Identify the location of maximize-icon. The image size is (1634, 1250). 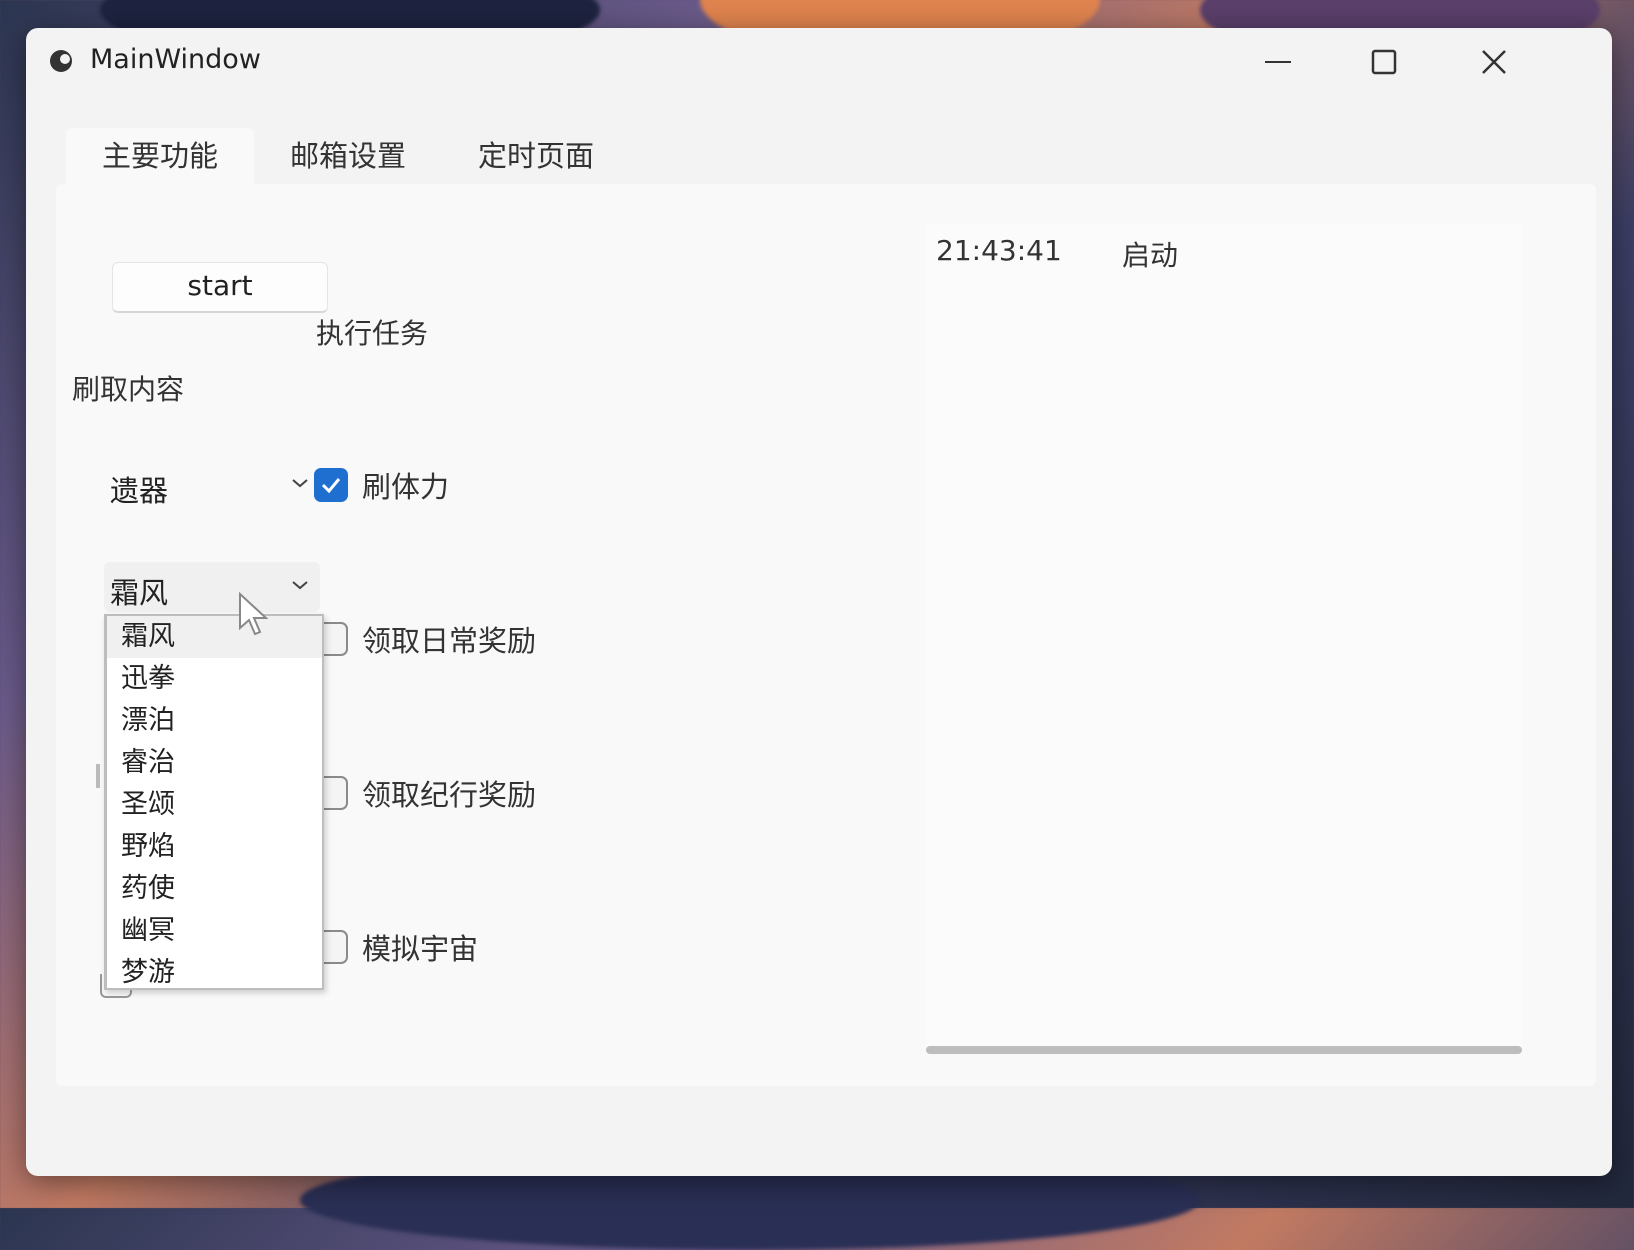
(1384, 62).